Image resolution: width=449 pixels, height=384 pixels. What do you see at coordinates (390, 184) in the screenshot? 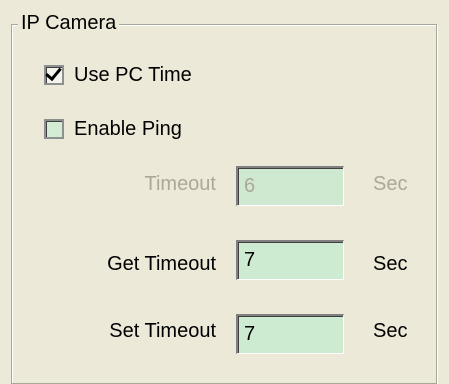
I see `timeout-unit: Sec` at bounding box center [390, 184].